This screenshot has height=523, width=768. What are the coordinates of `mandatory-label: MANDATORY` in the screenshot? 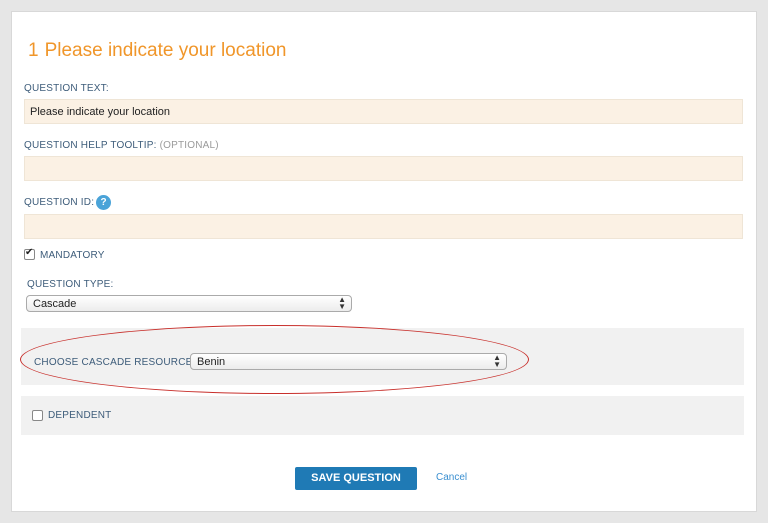 It's located at (72, 255).